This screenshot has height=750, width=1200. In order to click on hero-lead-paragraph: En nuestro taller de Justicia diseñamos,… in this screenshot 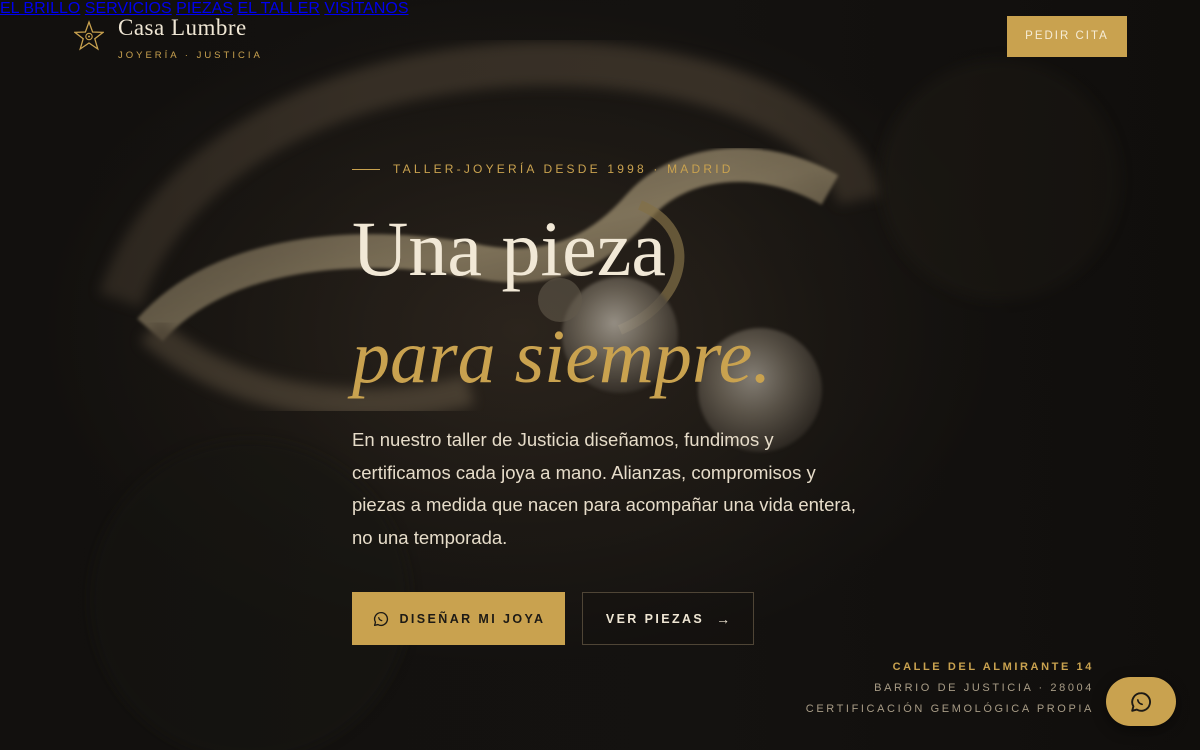, I will do `click(604, 488)`.